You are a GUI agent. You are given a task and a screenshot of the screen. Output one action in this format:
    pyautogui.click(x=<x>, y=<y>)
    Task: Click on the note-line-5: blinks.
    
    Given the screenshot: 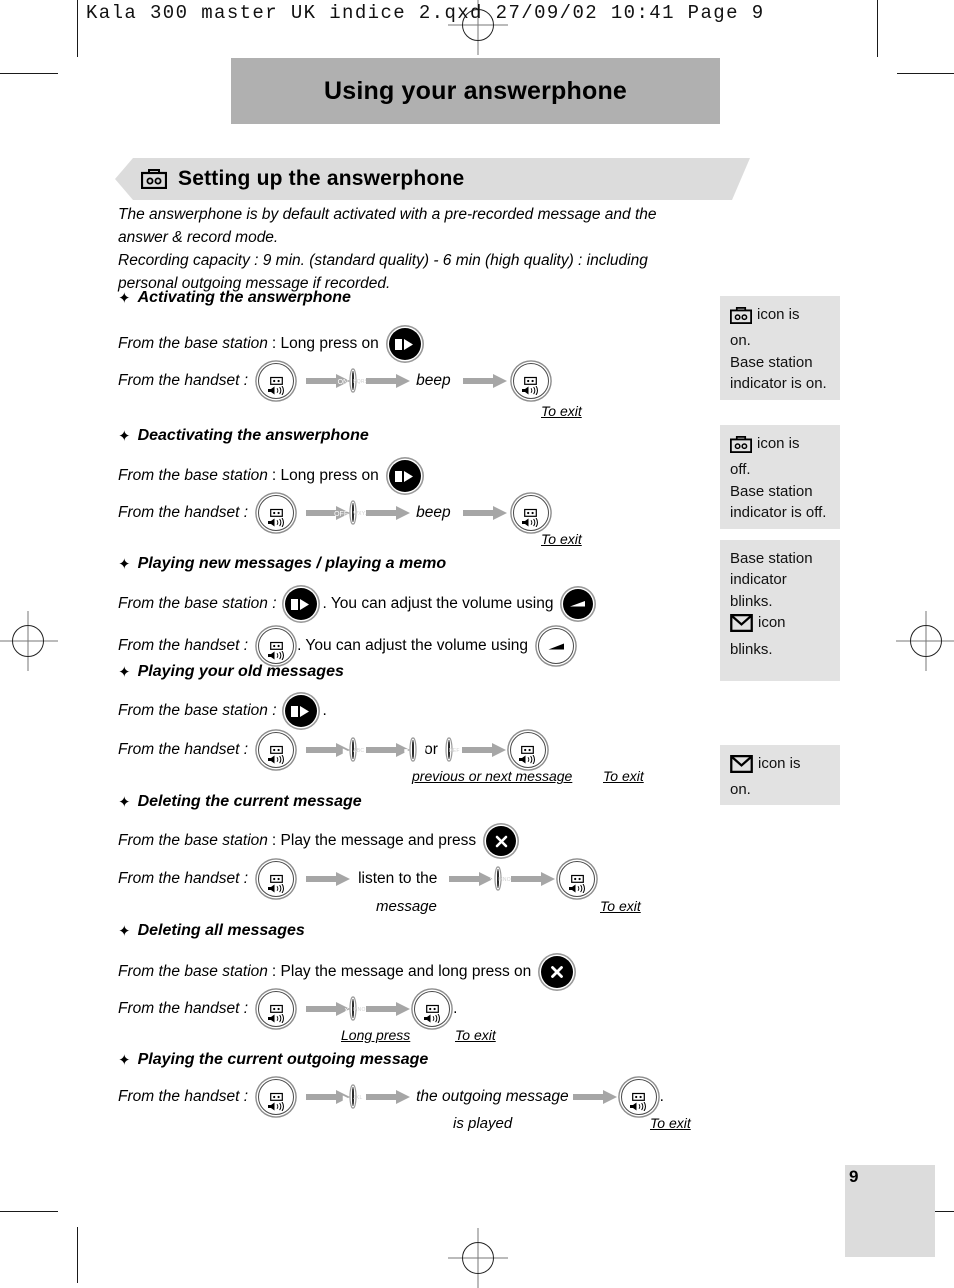 What is the action you would take?
    pyautogui.click(x=751, y=649)
    